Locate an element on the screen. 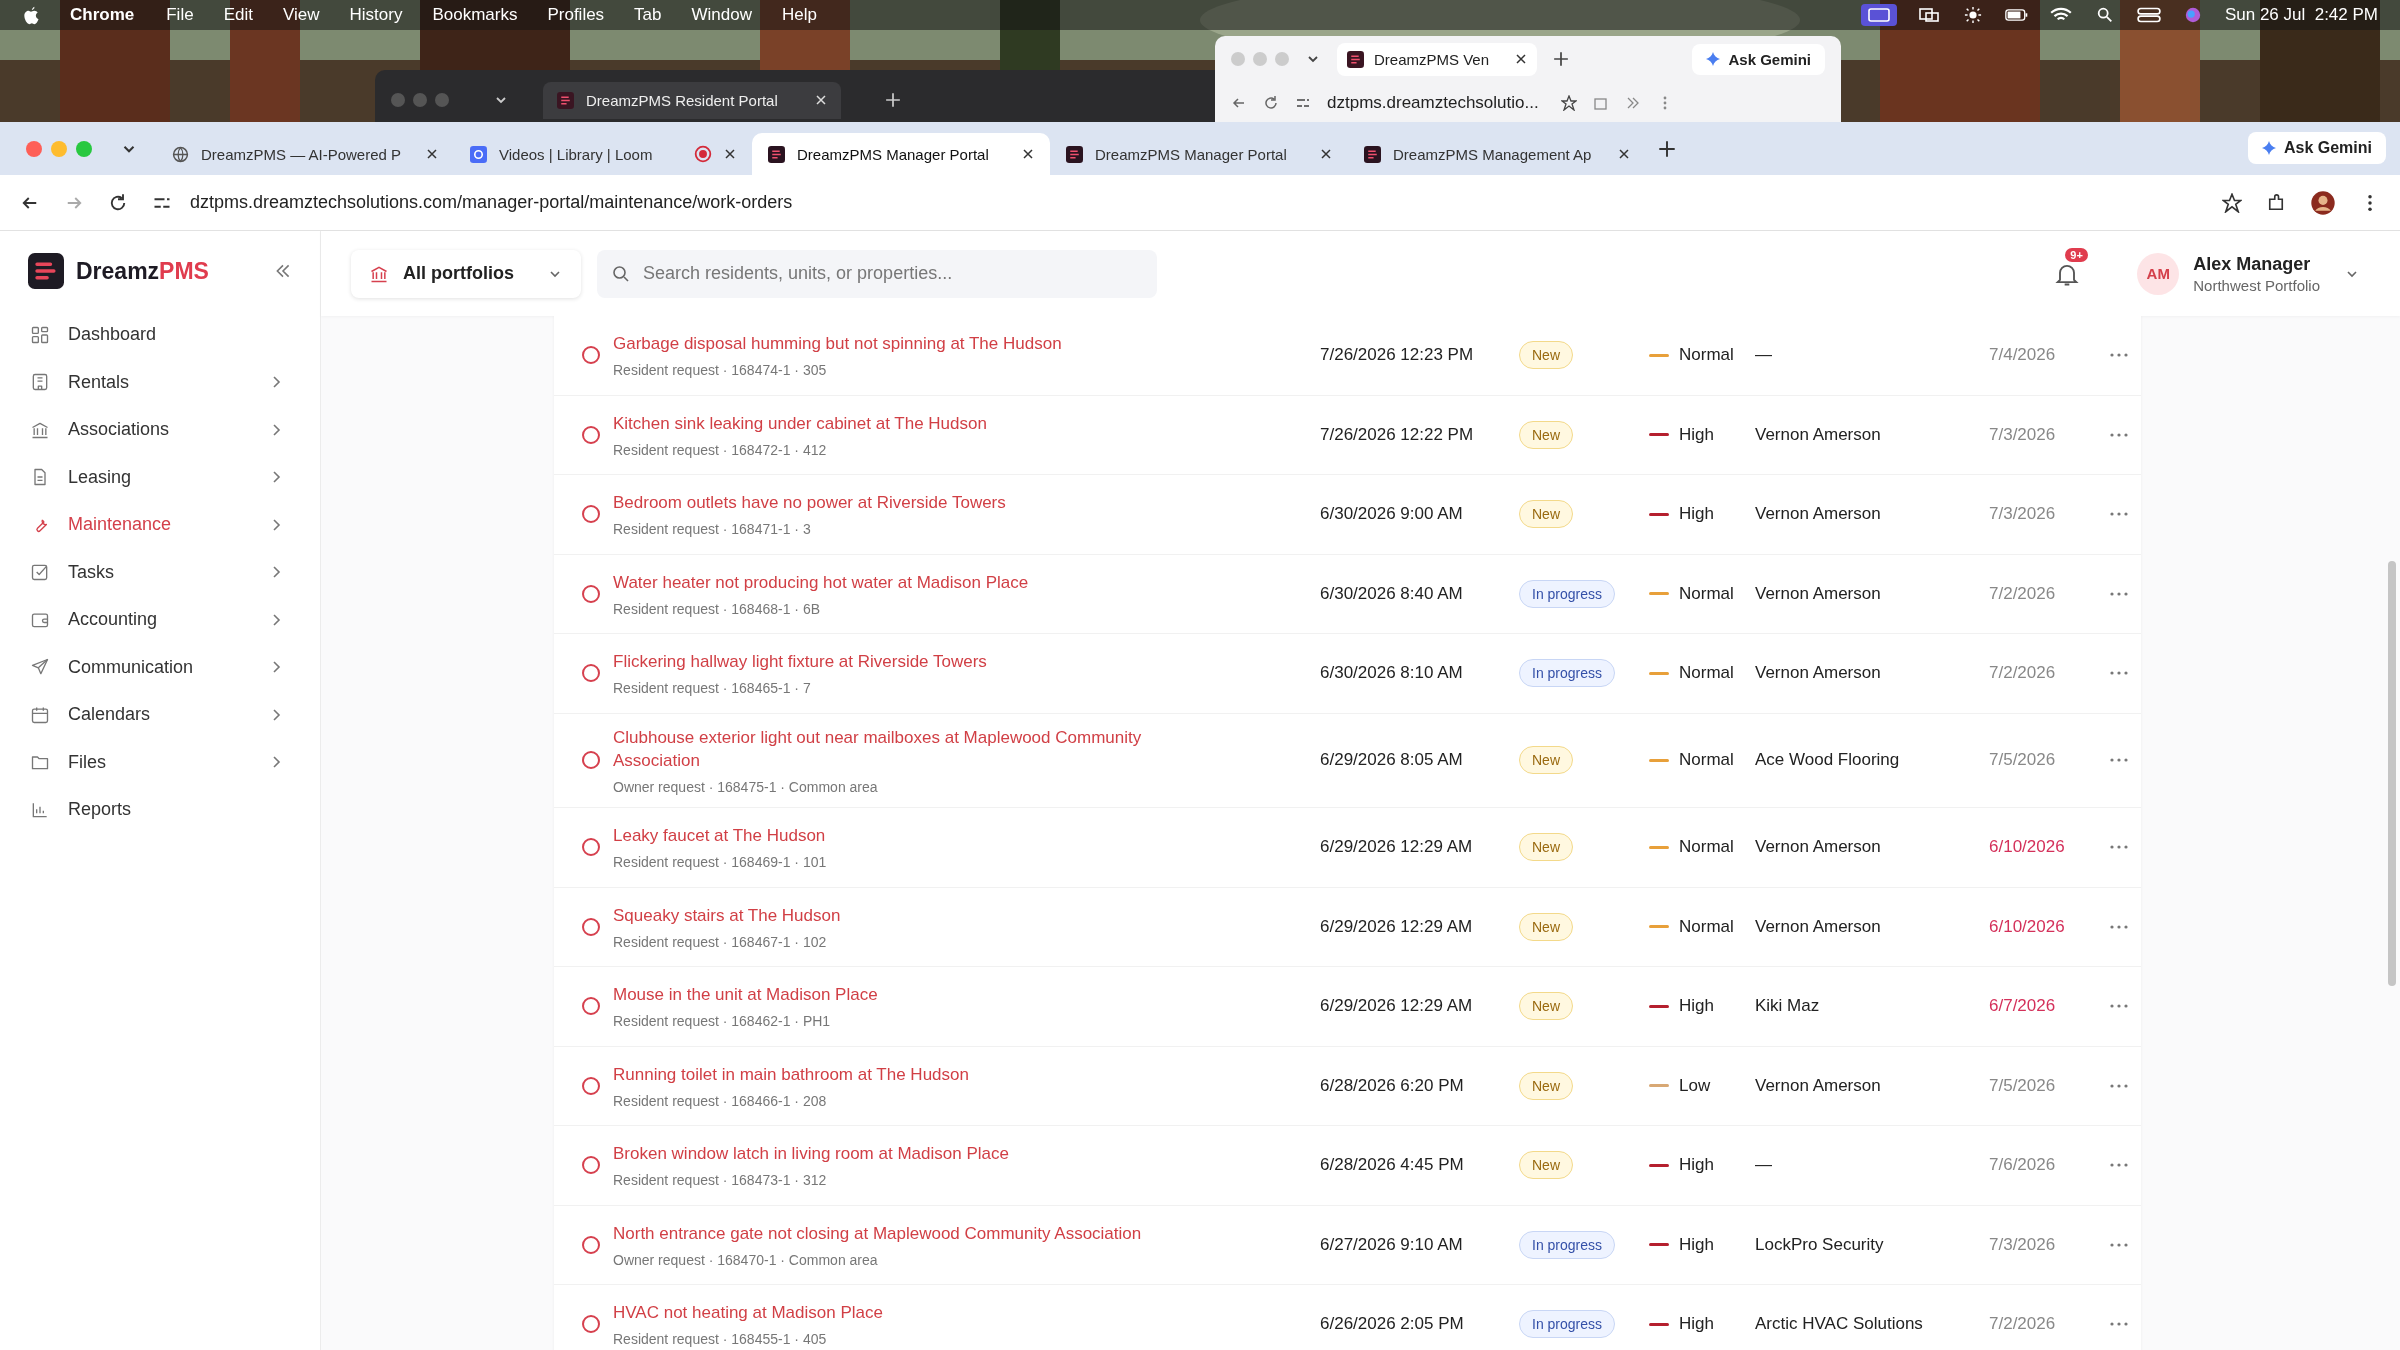 The image size is (2400, 1350). menu-item: Profiles is located at coordinates (576, 15).